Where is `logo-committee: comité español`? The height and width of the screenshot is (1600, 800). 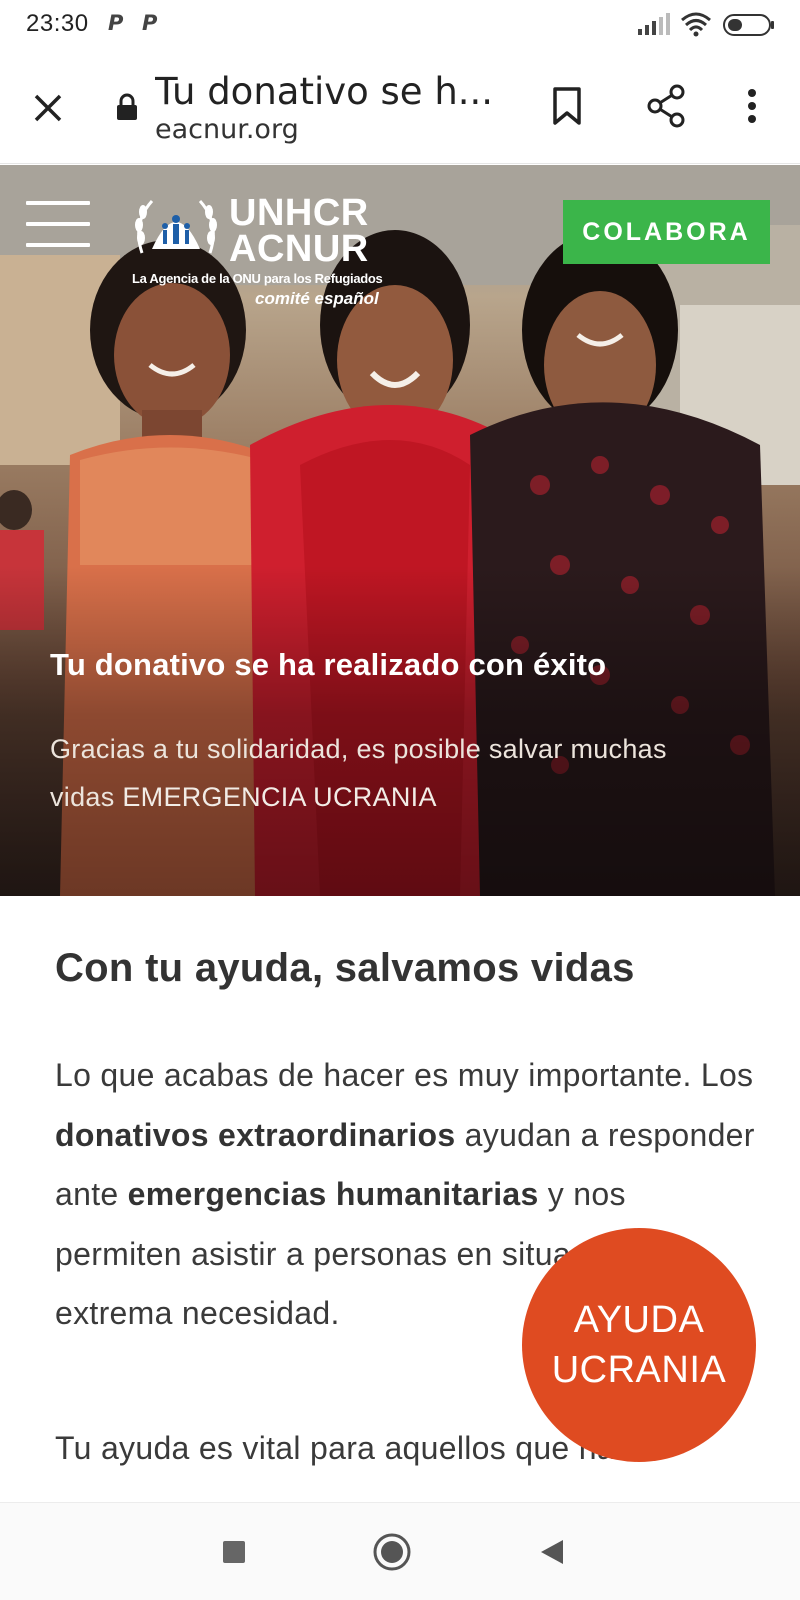
logo-committee: comité español is located at coordinates (317, 298).